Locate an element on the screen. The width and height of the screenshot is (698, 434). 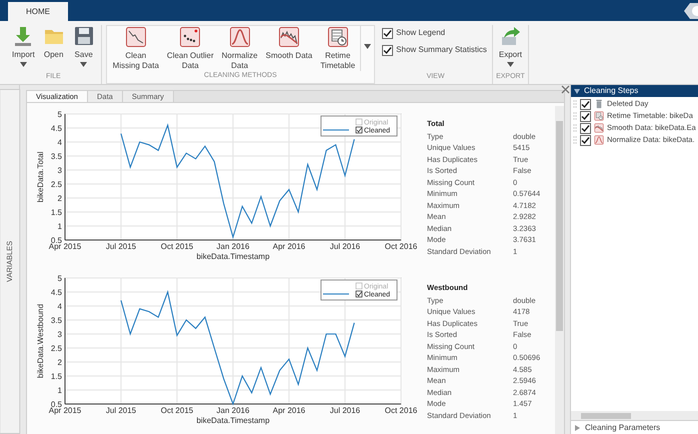
ribbon-button: Clean Missing Data is located at coordinates (136, 48).